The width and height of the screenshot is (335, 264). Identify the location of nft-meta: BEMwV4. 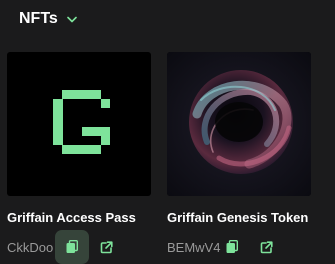
(225, 247).